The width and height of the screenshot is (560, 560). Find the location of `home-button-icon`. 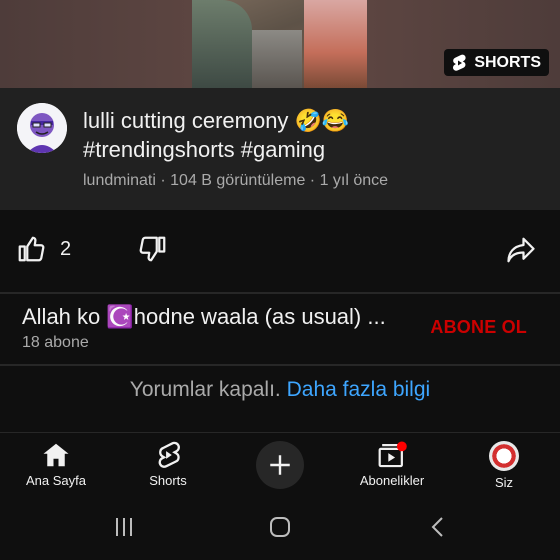

home-button-icon is located at coordinates (280, 527).